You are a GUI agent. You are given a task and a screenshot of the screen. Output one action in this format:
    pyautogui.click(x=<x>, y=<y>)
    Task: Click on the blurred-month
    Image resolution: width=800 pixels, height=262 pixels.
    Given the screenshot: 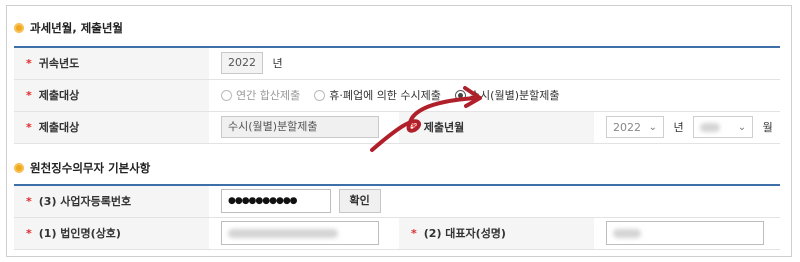 What is the action you would take?
    pyautogui.click(x=710, y=127)
    